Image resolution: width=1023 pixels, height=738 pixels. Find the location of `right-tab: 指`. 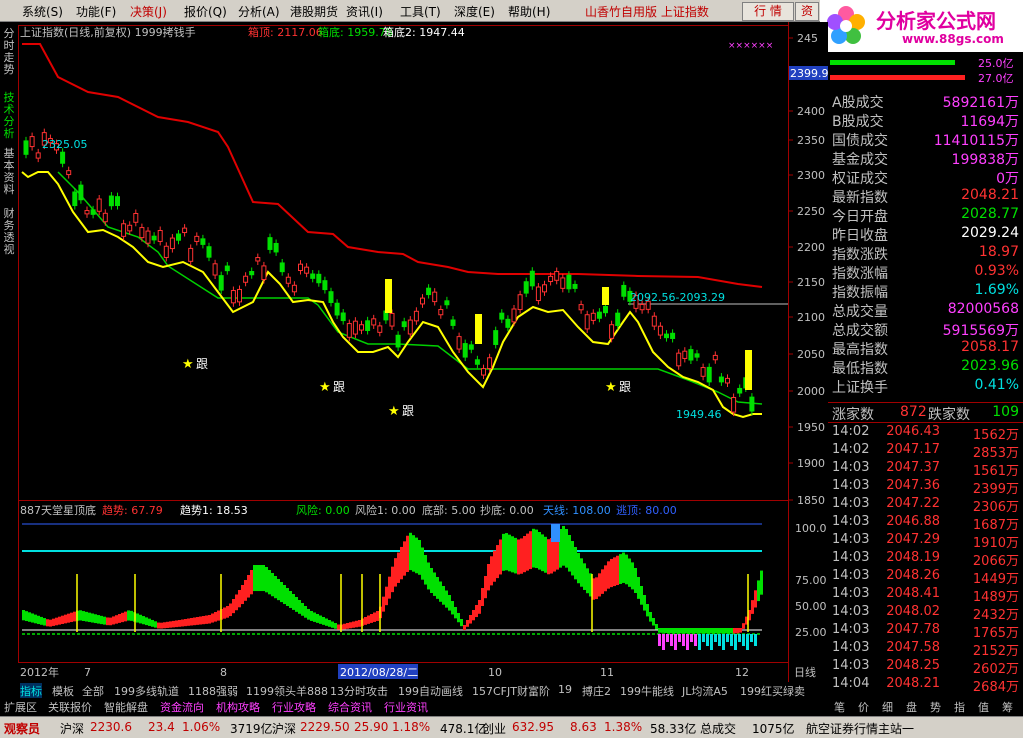

right-tab: 指 is located at coordinates (959, 707).